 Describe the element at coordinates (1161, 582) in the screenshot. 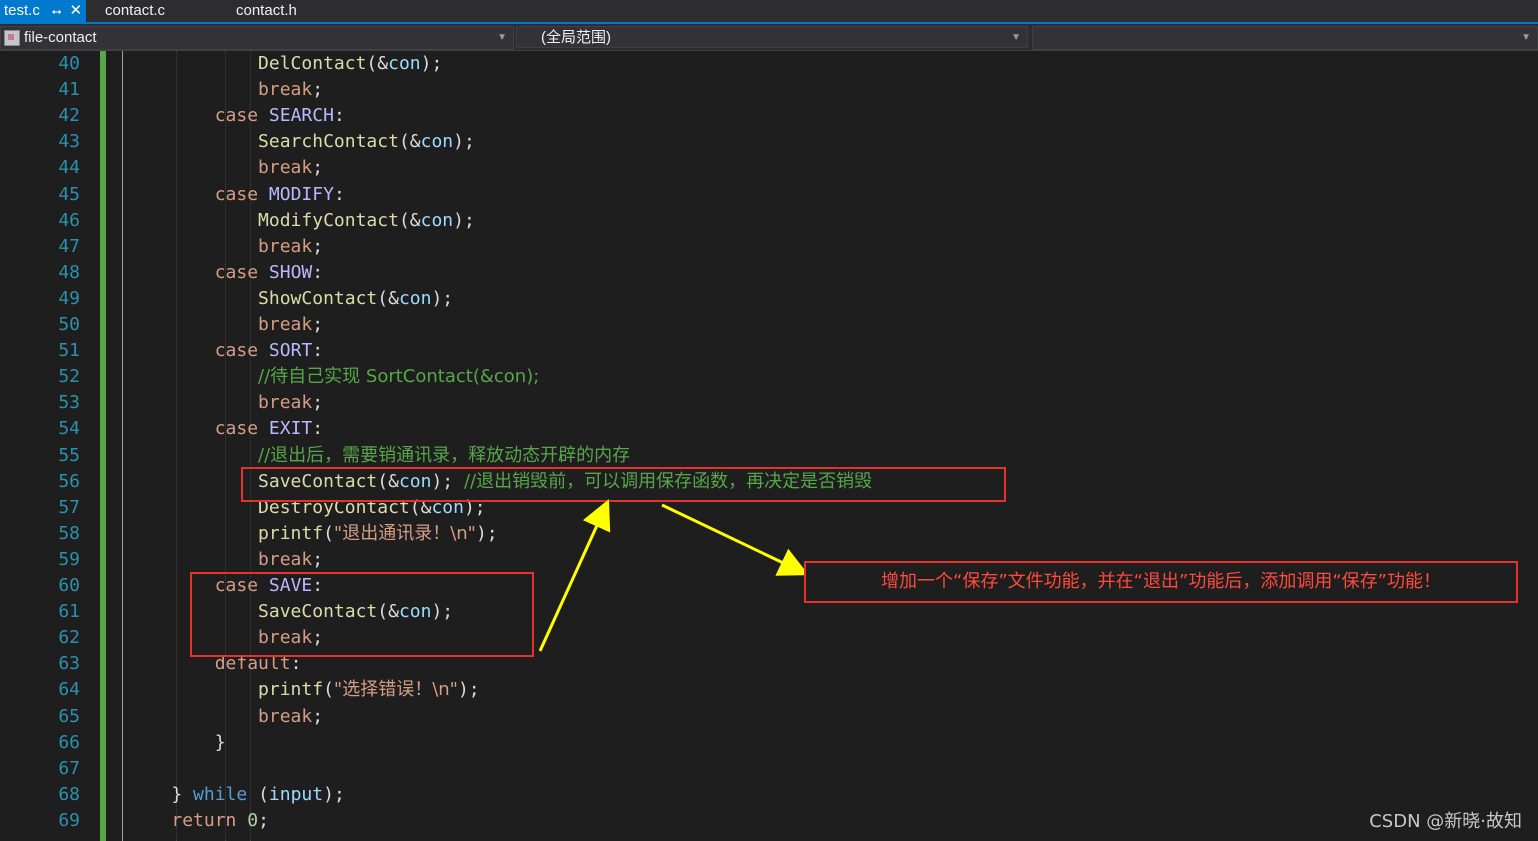

I see `annotation-note: 增加一个“保存”文件功能，并在“退出”功能后，添加调用“保存”功能！` at that location.